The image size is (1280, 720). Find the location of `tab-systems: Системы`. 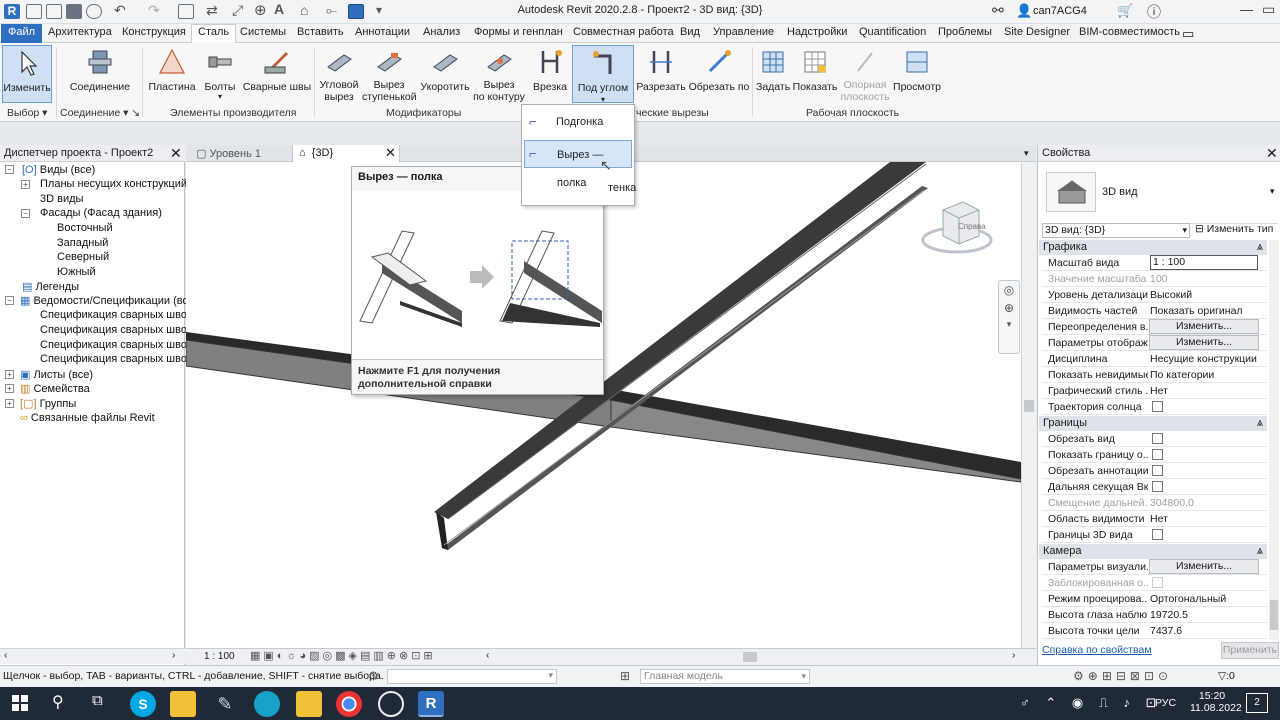

tab-systems: Системы is located at coordinates (263, 32).